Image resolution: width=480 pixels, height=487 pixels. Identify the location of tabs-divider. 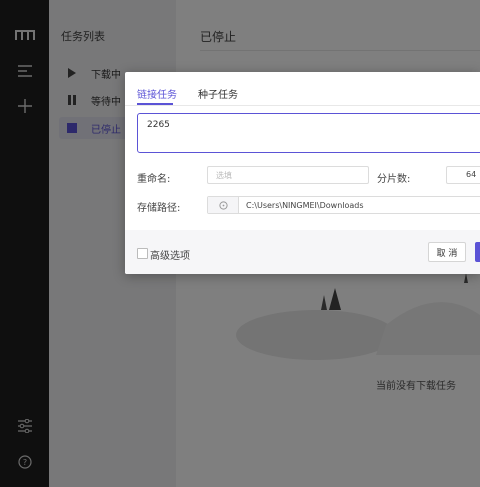
(302, 105).